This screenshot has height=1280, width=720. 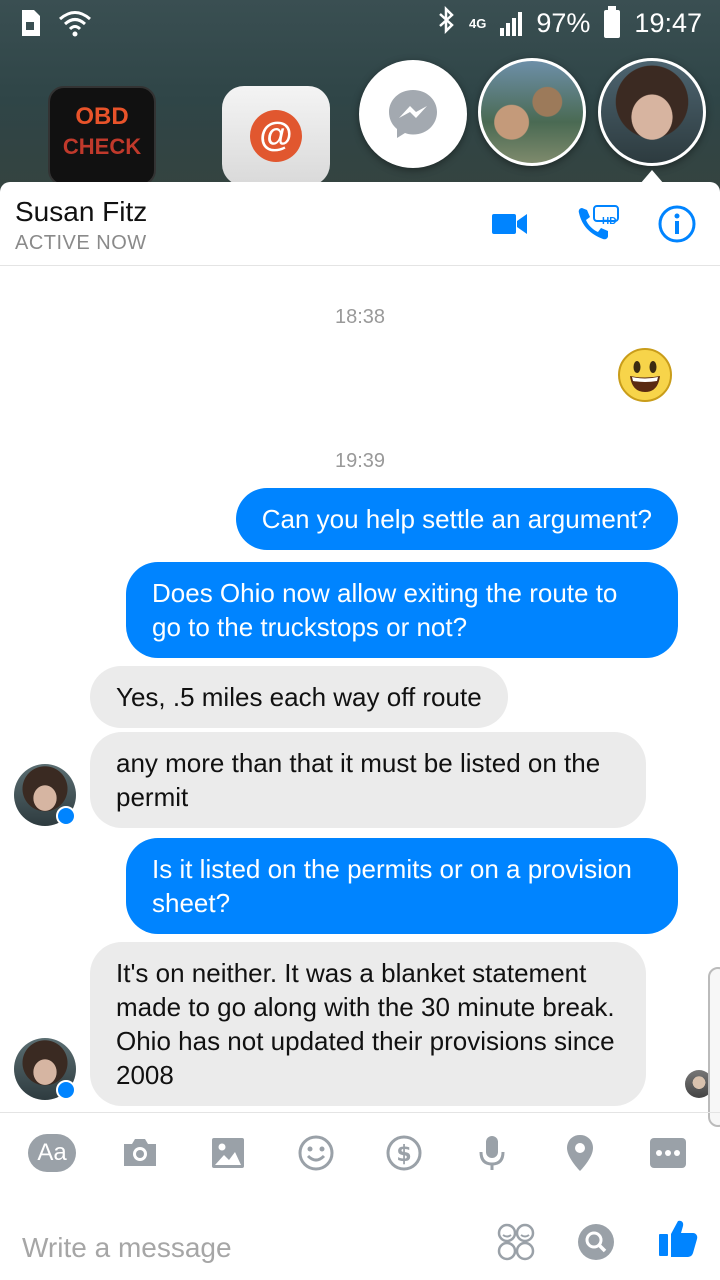 I want to click on text-format-label: Aa, so click(x=52, y=1152).